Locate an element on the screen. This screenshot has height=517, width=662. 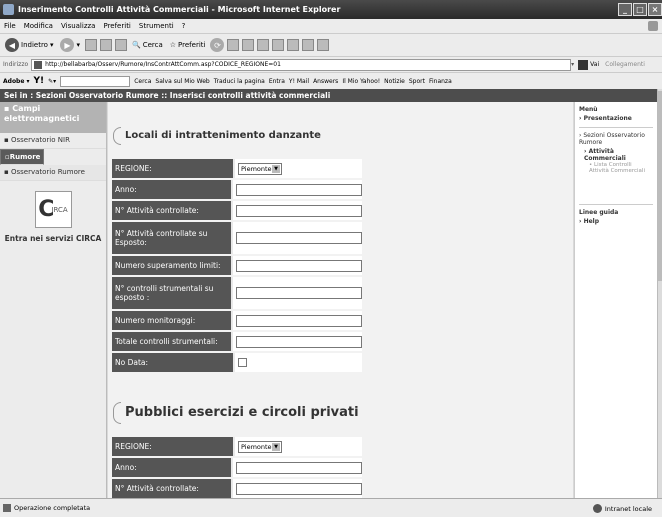
menu-visualizza: Visualizza is located at coordinates (78, 26).